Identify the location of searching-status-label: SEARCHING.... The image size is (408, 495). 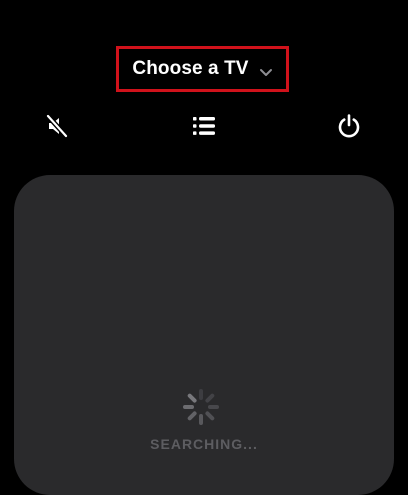
(204, 444).